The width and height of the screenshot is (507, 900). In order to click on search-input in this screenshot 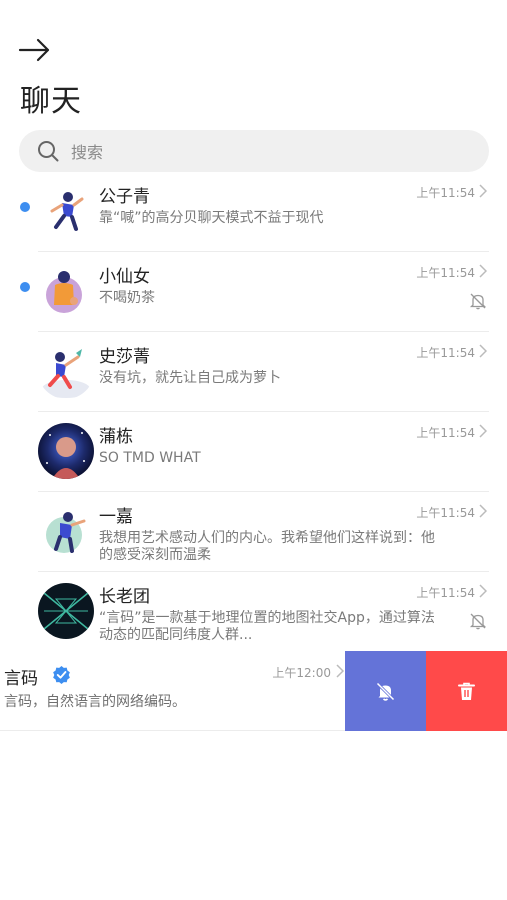, I will do `click(271, 152)`.